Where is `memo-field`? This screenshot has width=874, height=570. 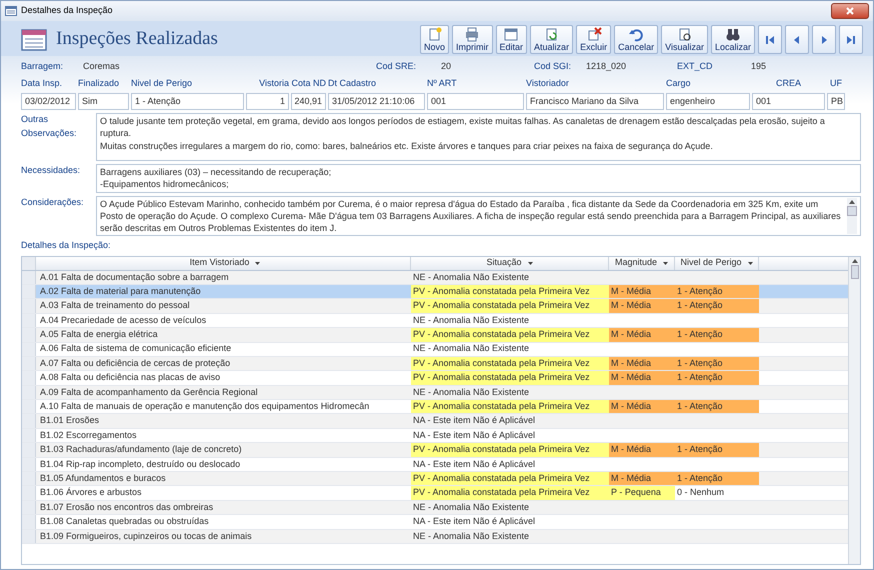 memo-field is located at coordinates (478, 137).